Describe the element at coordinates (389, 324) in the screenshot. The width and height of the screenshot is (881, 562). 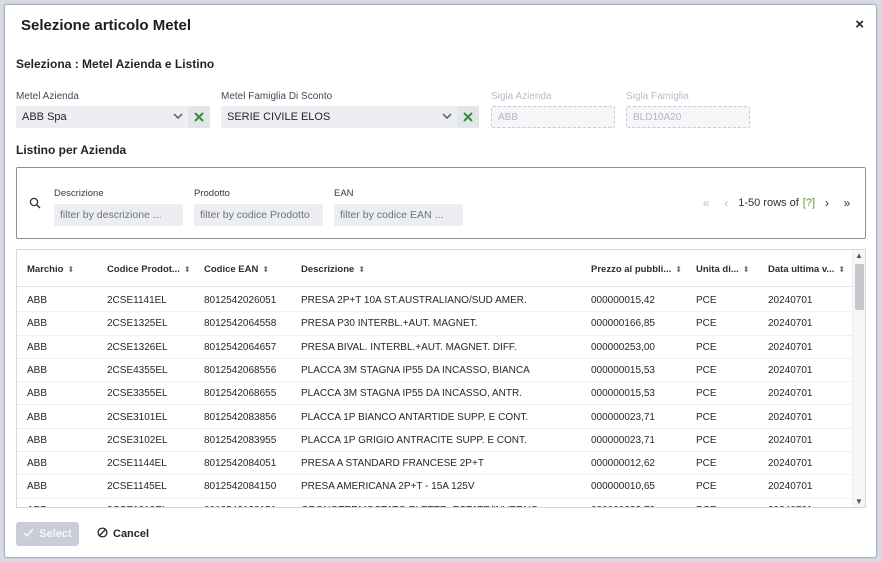
I see `cell-descrizione: PRESA P30 INTERBL.+AUT. MAGNET.` at that location.